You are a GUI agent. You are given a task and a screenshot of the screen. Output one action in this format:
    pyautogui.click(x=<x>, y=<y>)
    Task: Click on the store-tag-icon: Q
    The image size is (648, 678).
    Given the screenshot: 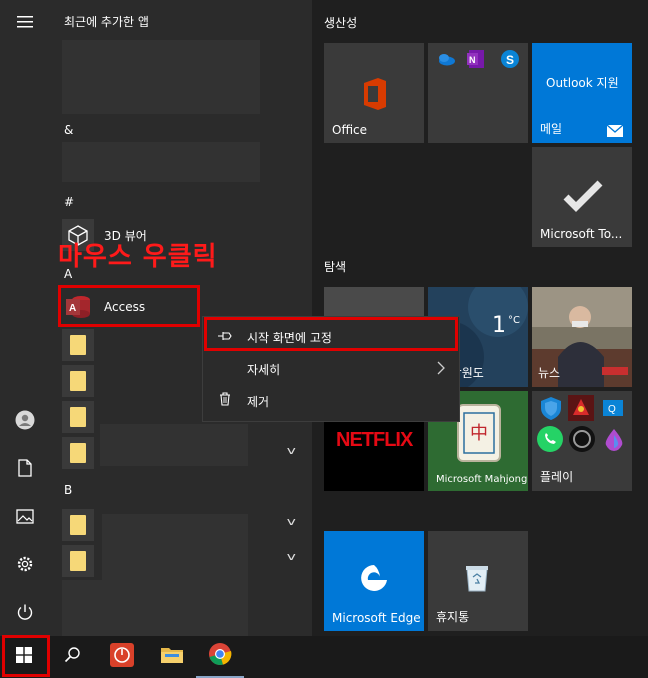 What is the action you would take?
    pyautogui.click(x=613, y=410)
    